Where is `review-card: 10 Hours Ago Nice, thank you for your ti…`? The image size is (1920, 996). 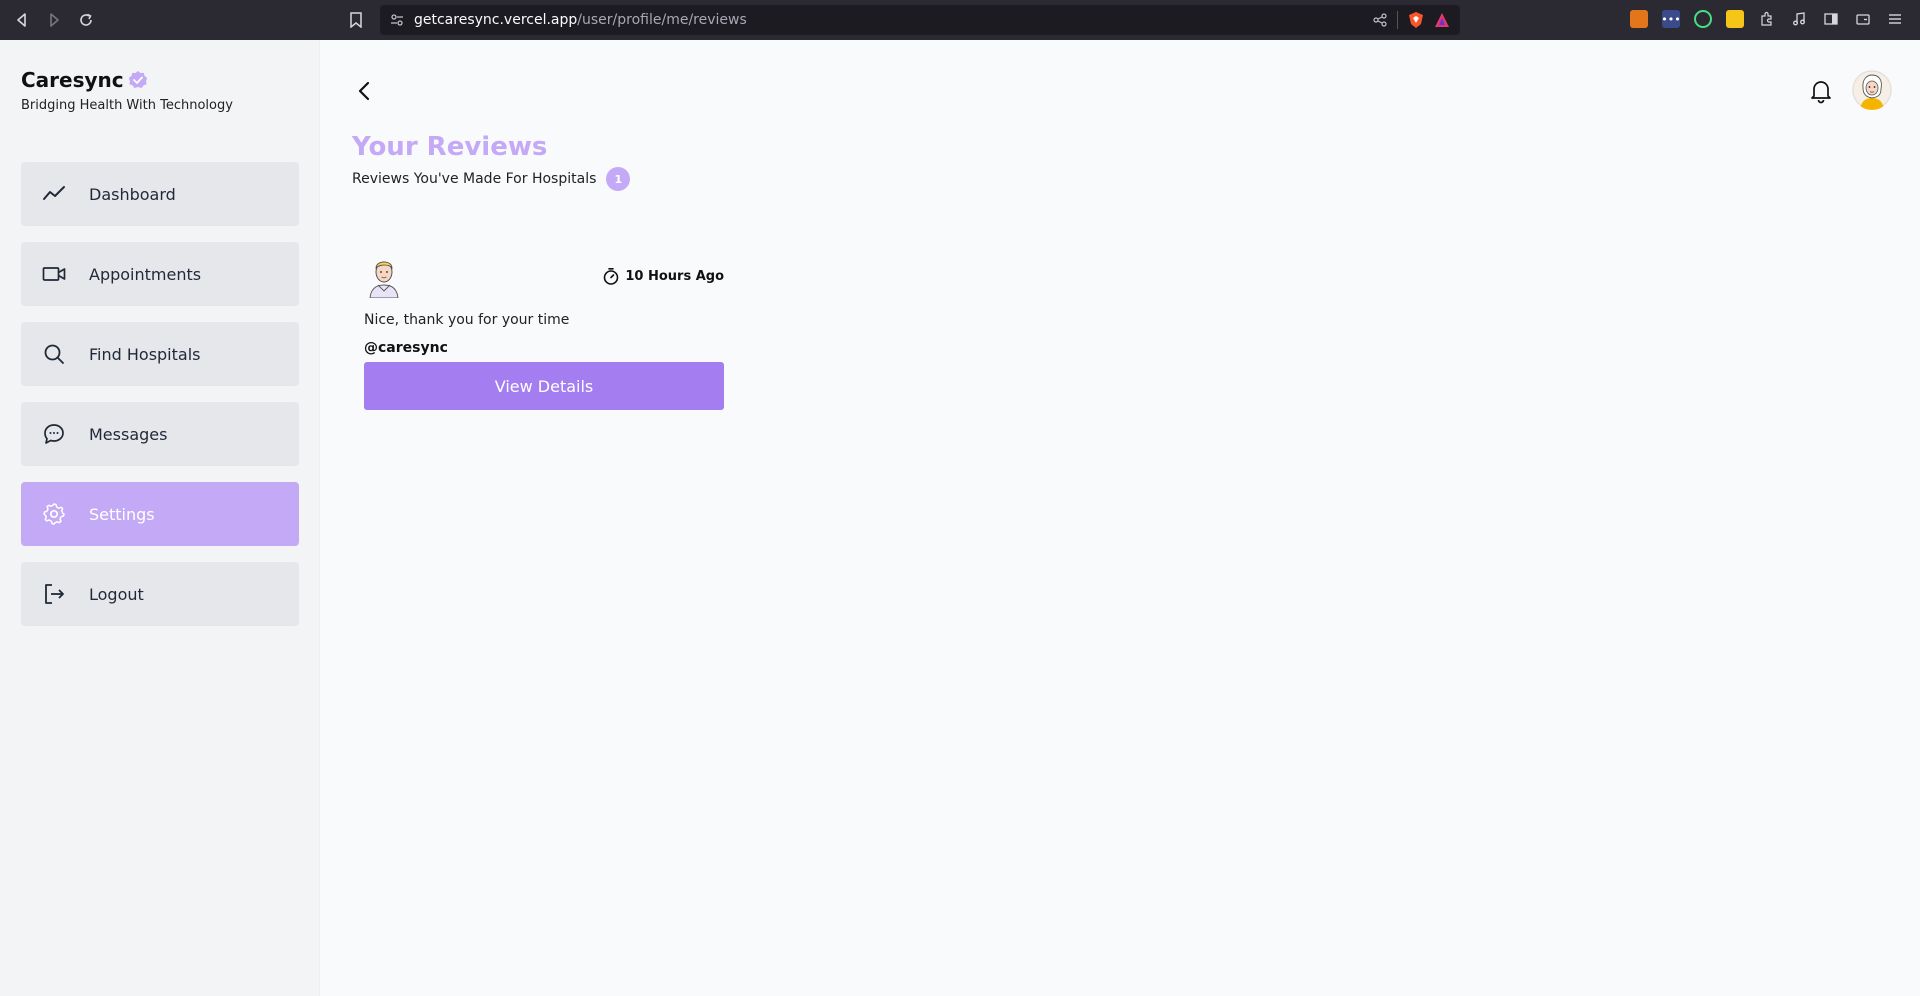 review-card: 10 Hours Ago Nice, thank you for your ti… is located at coordinates (544, 331).